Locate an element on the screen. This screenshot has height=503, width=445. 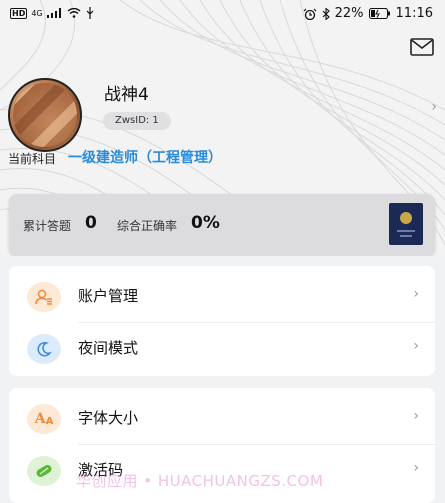
subject-value: 一级建造师（工程管理） is located at coordinates (145, 157).